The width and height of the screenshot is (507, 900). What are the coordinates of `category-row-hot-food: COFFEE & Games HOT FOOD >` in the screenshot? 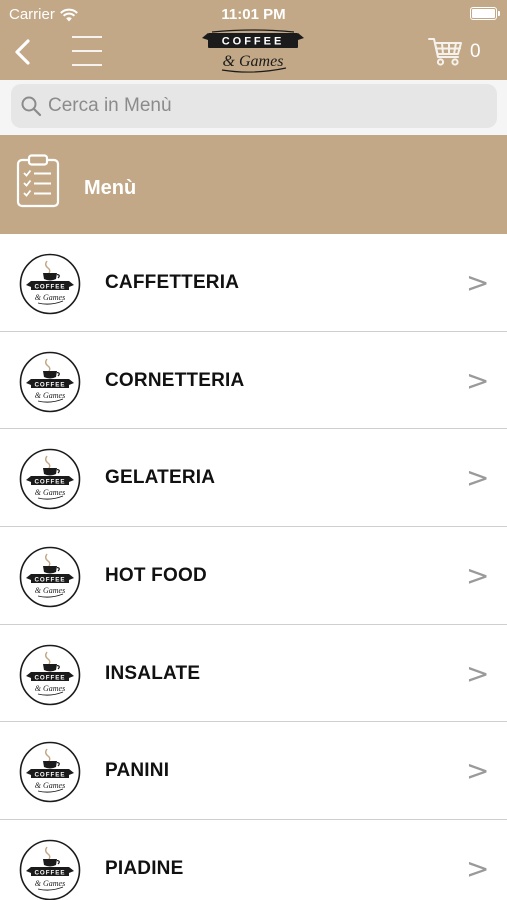 It's located at (253, 576).